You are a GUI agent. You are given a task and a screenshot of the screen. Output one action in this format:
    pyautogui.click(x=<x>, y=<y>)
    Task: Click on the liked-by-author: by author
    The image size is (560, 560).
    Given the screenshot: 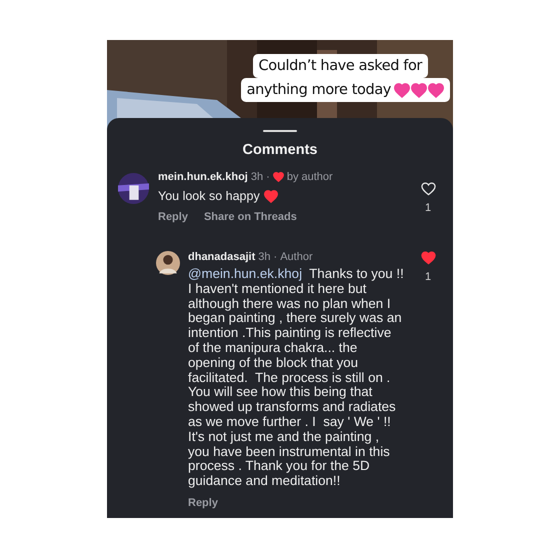 What is the action you would take?
    pyautogui.click(x=309, y=177)
    